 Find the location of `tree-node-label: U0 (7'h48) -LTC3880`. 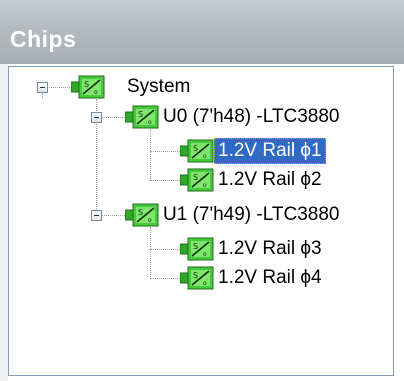

tree-node-label: U0 (7'h48) -LTC3880 is located at coordinates (251, 116).